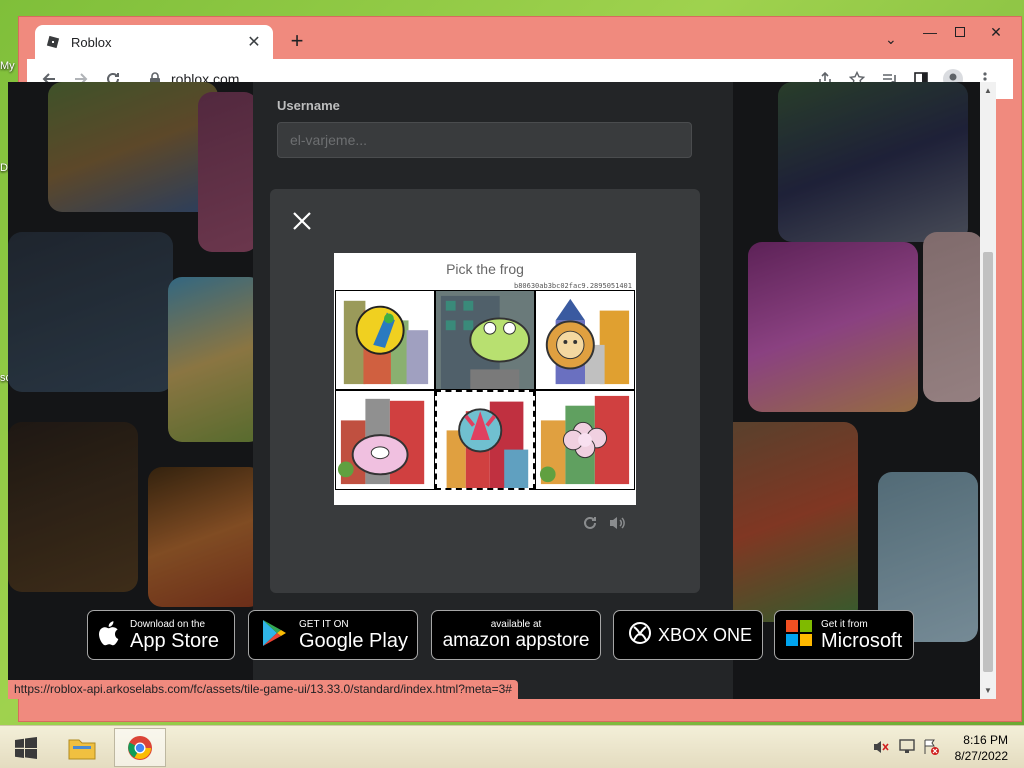  I want to click on scrollbar-thumb, so click(988, 462).